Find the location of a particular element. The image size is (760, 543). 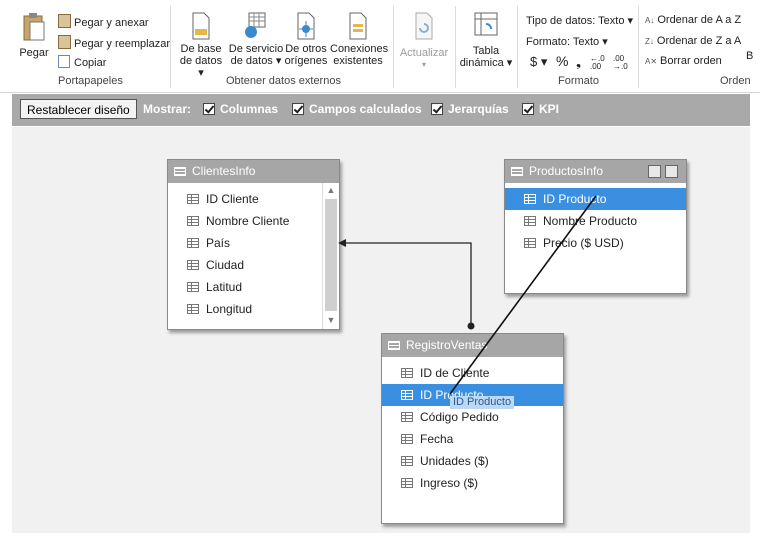

scrollbar-thumb is located at coordinates (331, 255).